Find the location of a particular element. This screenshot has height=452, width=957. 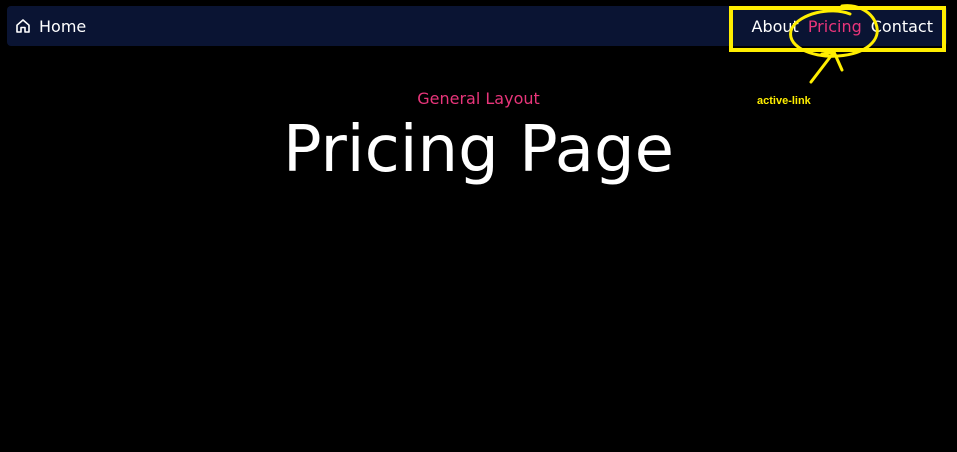

home-icon is located at coordinates (23, 26).